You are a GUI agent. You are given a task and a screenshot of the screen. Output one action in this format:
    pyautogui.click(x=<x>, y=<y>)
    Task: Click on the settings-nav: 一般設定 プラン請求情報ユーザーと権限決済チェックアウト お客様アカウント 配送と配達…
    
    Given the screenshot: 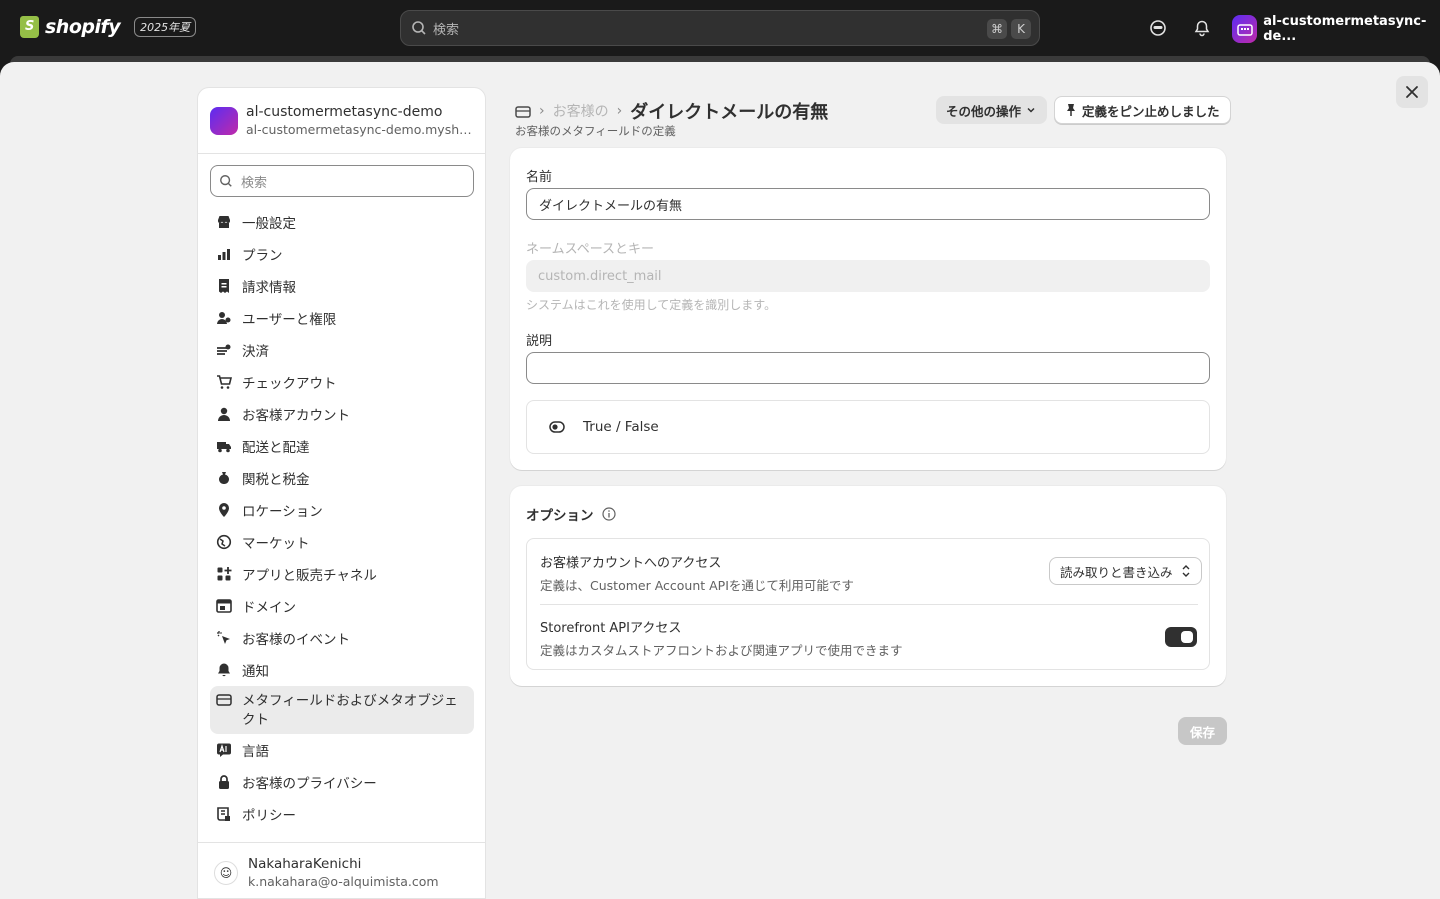 What is the action you would take?
    pyautogui.click(x=342, y=518)
    